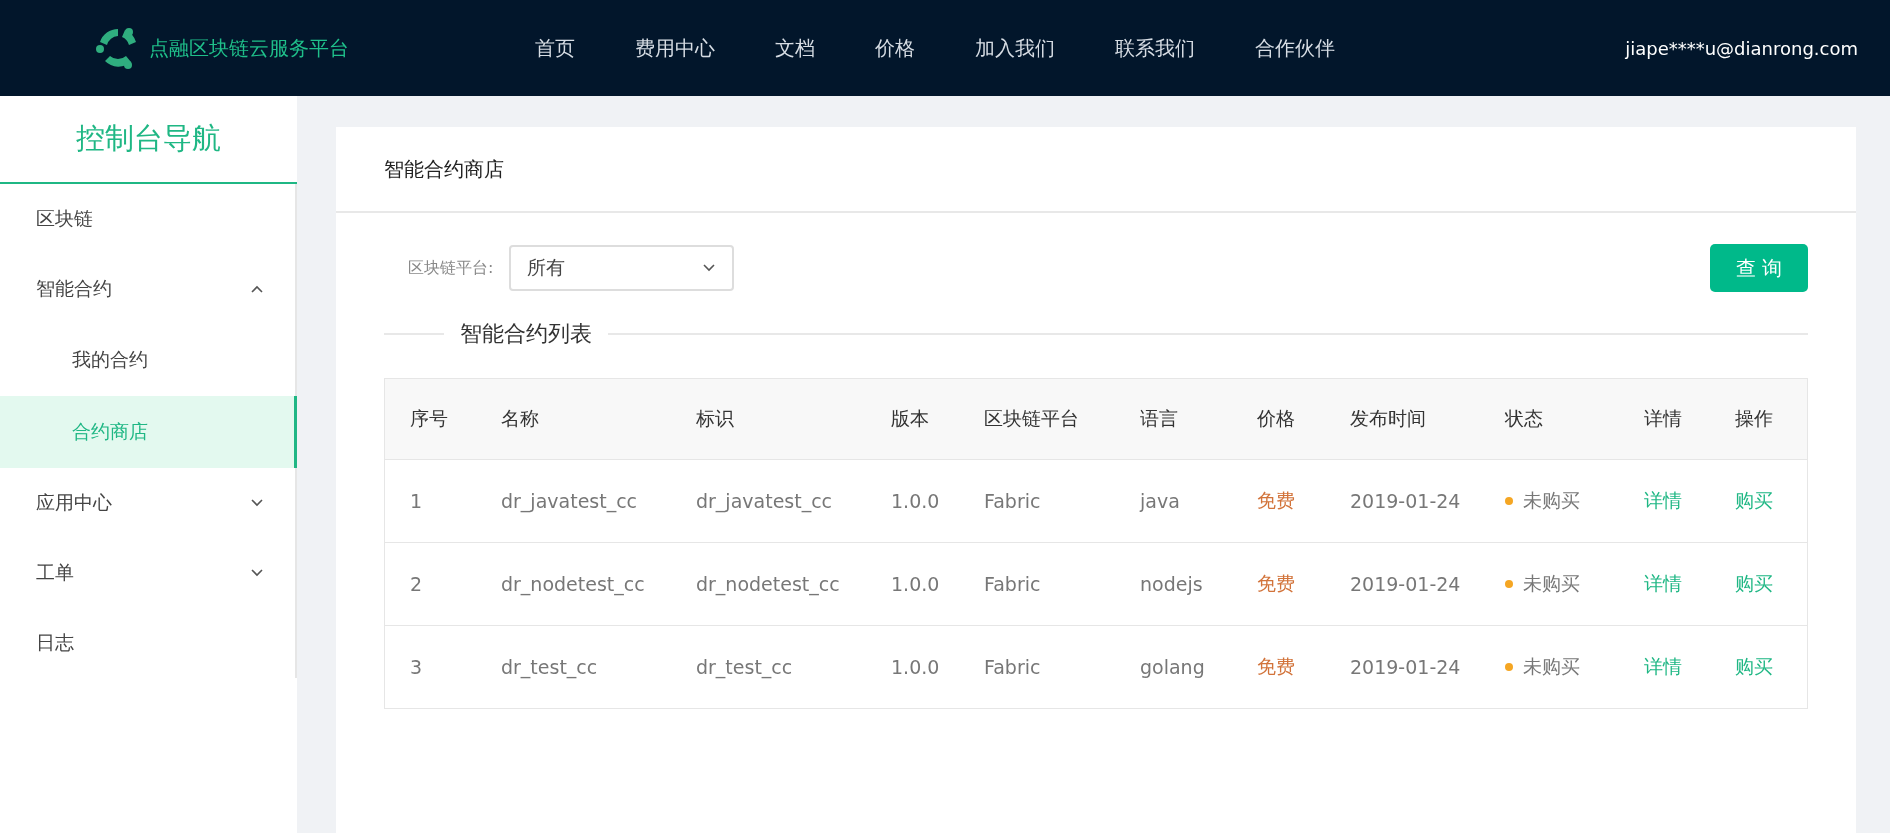 Image resolution: width=1890 pixels, height=833 pixels. I want to click on nav-link: 合作伙伴, so click(1295, 48).